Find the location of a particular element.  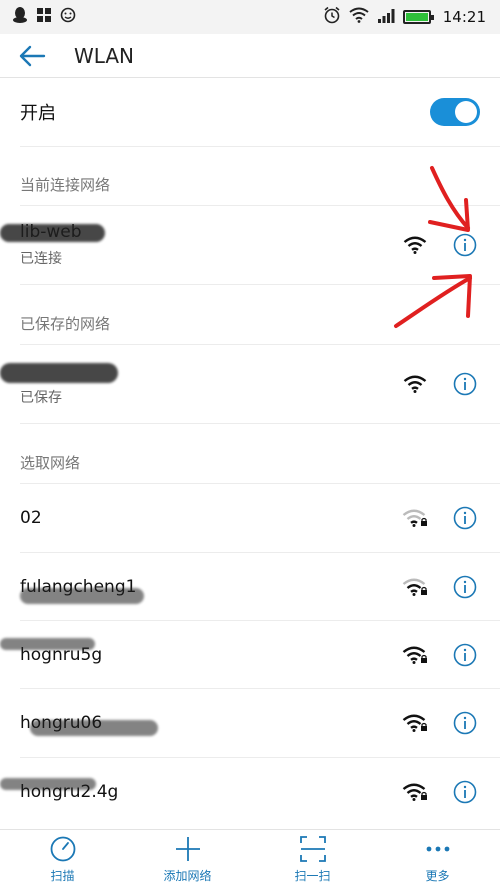

battery-icon is located at coordinates (418, 17).